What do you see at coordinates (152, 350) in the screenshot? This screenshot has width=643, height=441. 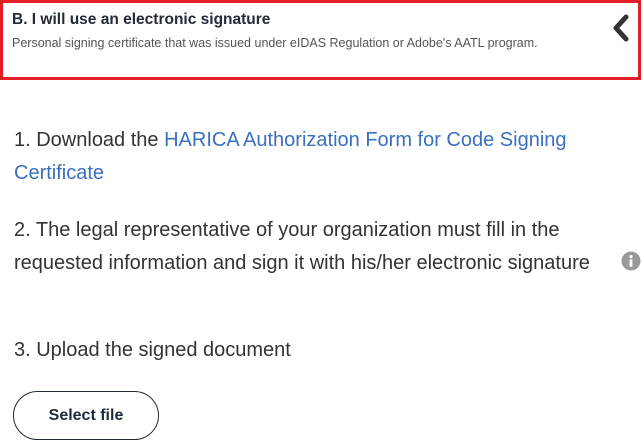 I see `step-upload: 3. Upload the signed document` at bounding box center [152, 350].